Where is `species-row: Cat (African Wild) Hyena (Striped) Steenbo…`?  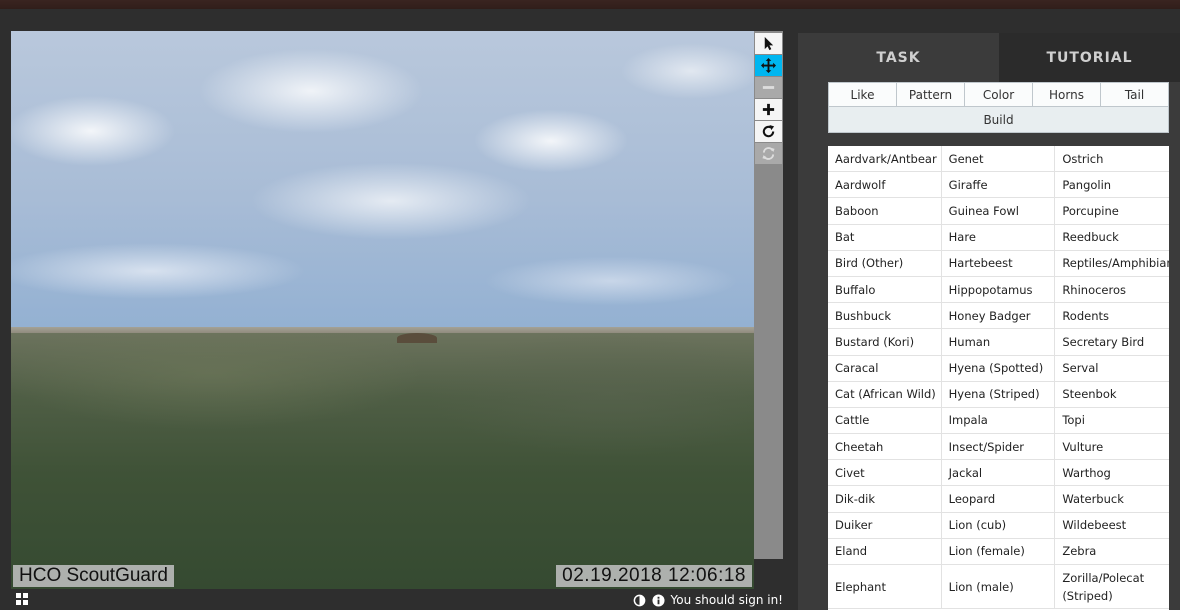
species-row: Cat (African Wild) Hyena (Striped) Steenbo… is located at coordinates (998, 394).